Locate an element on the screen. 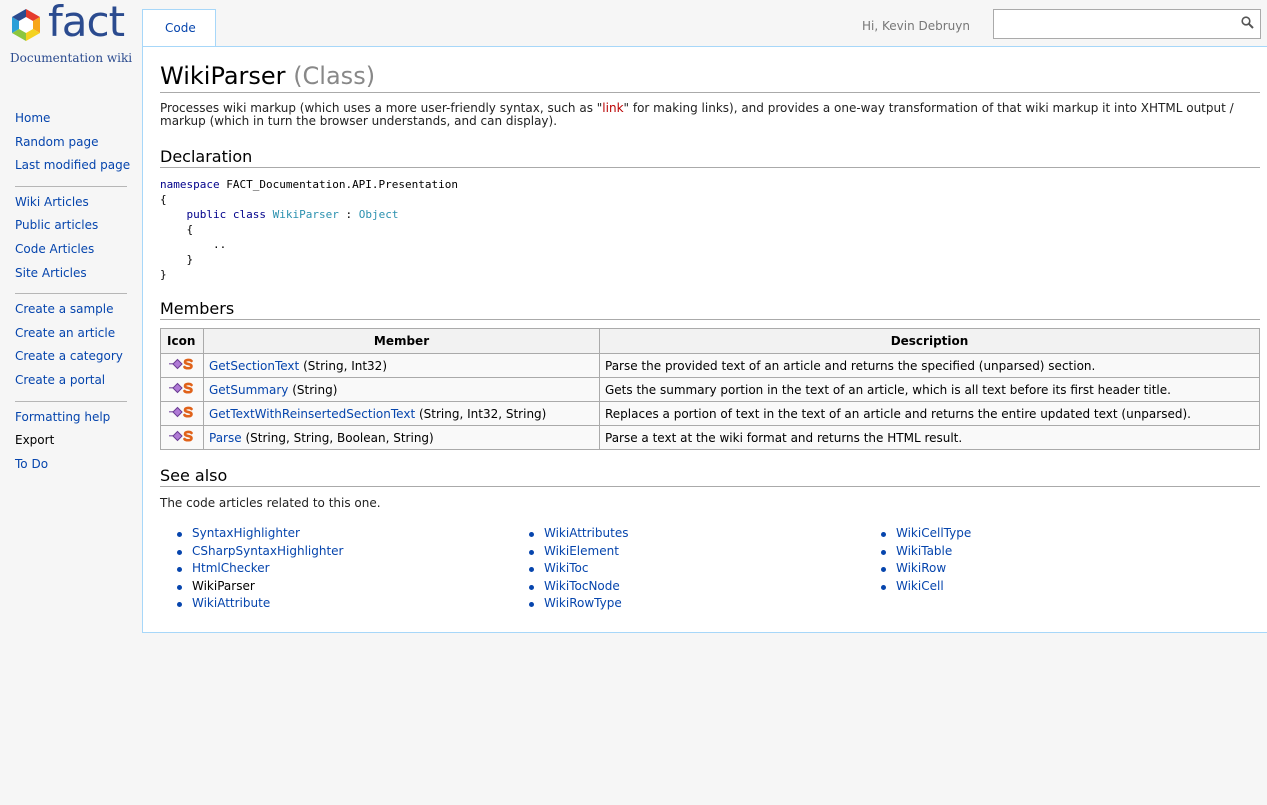 Image resolution: width=1267 pixels, height=805 pixels. logo-wordmark: fact is located at coordinates (86, 23).